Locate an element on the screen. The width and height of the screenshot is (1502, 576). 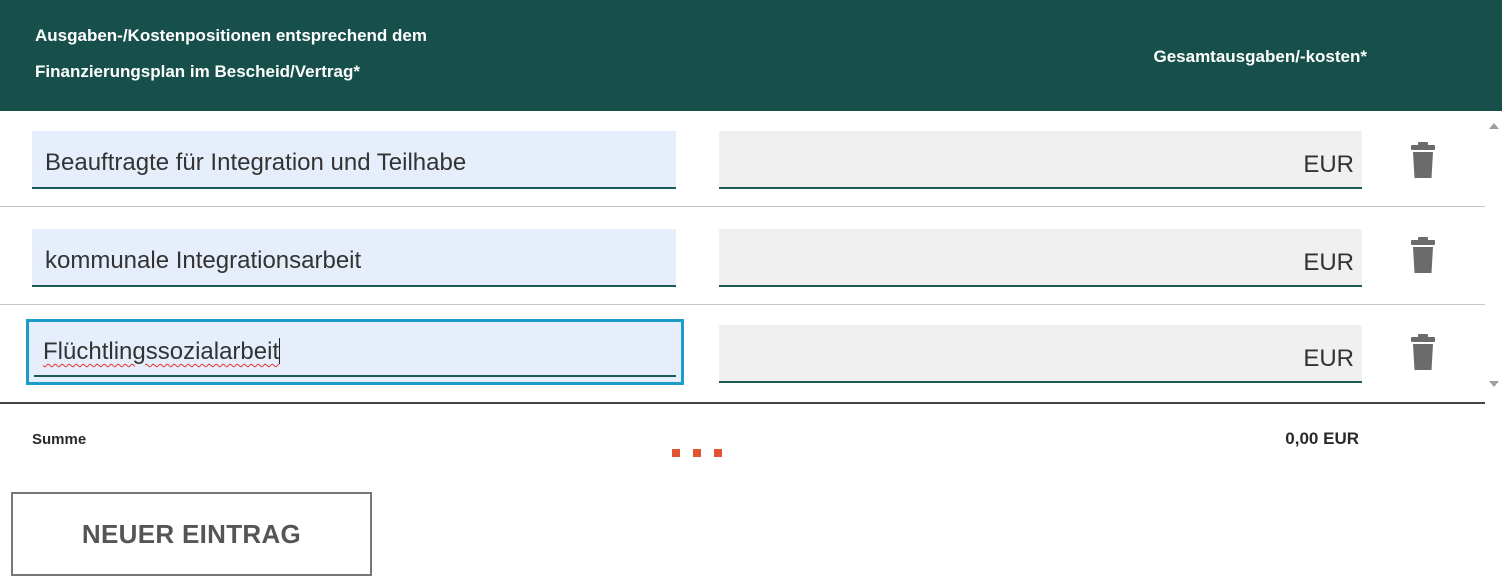
position-input: kommunale Integrationsarbeit is located at coordinates (354, 258).